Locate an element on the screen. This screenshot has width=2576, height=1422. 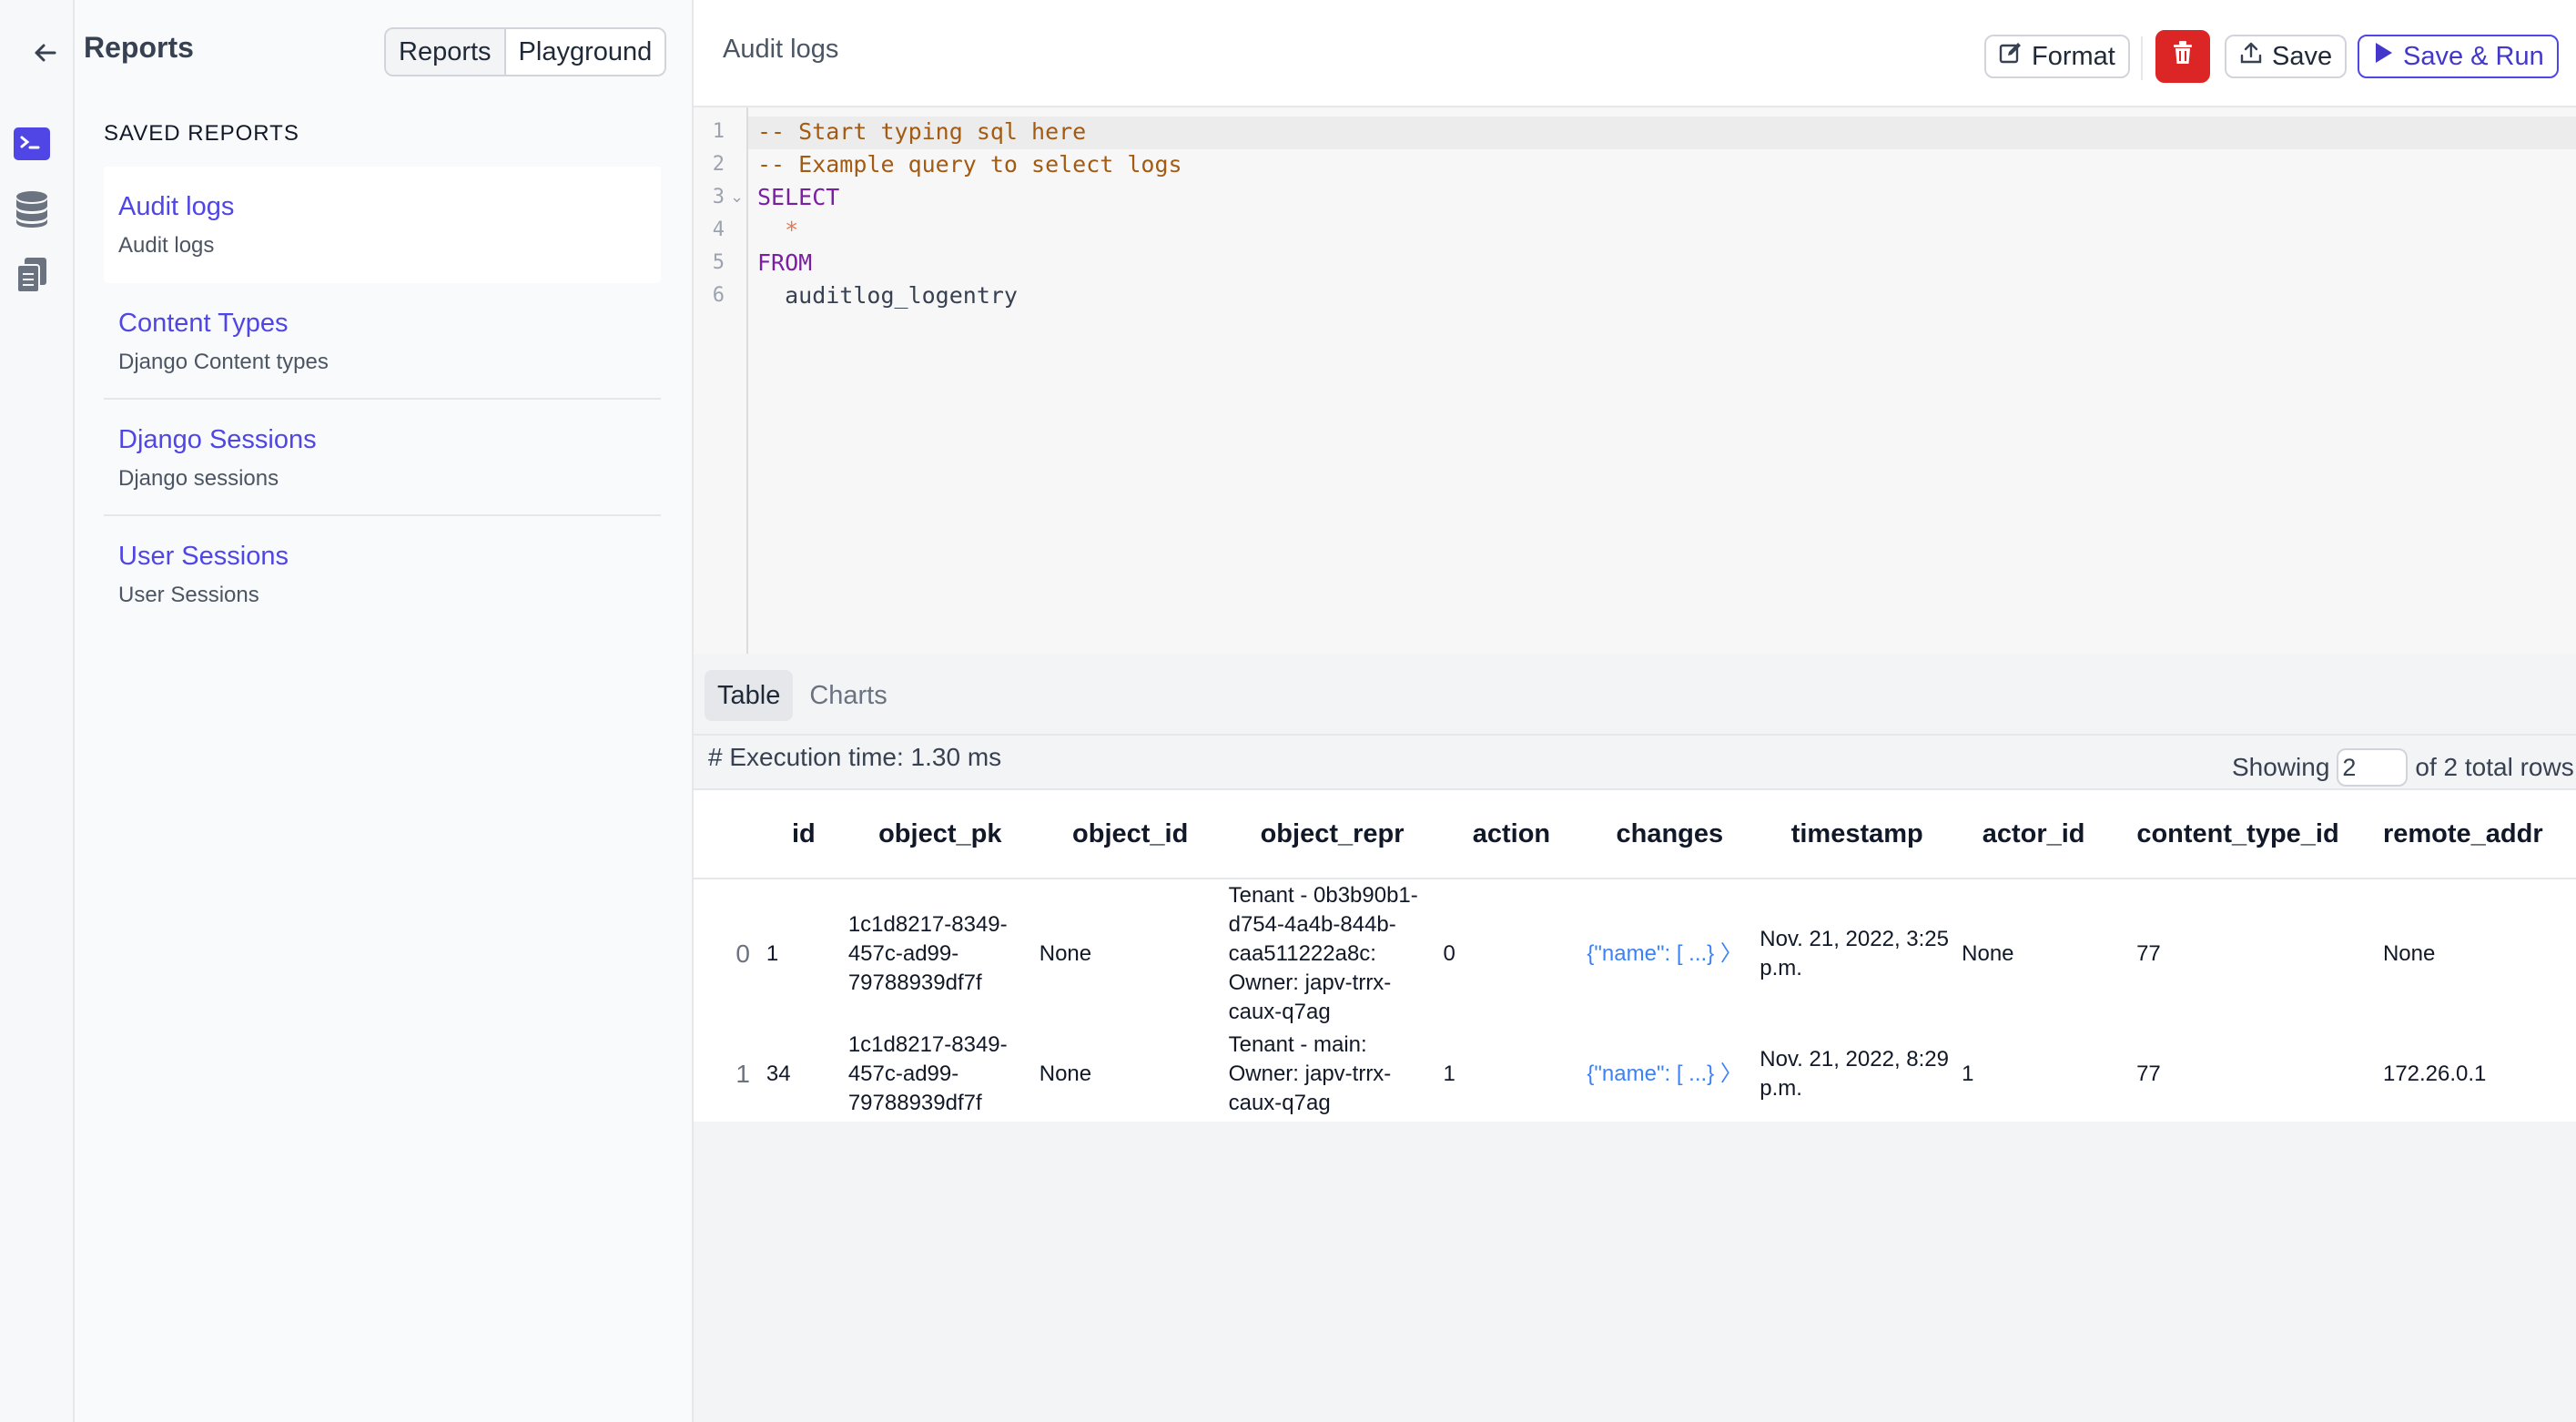
saved-reports-heading: SAVED REPORTS is located at coordinates (201, 133).